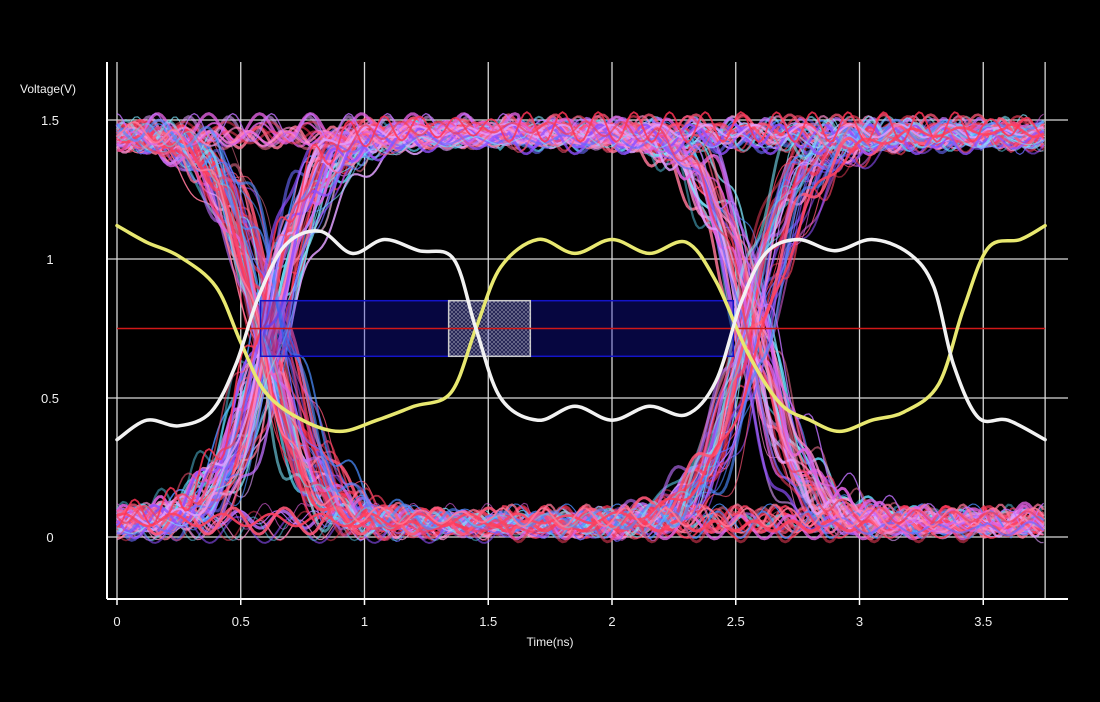 The image size is (1100, 702). I want to click on x-tick-label: 0, so click(116, 621).